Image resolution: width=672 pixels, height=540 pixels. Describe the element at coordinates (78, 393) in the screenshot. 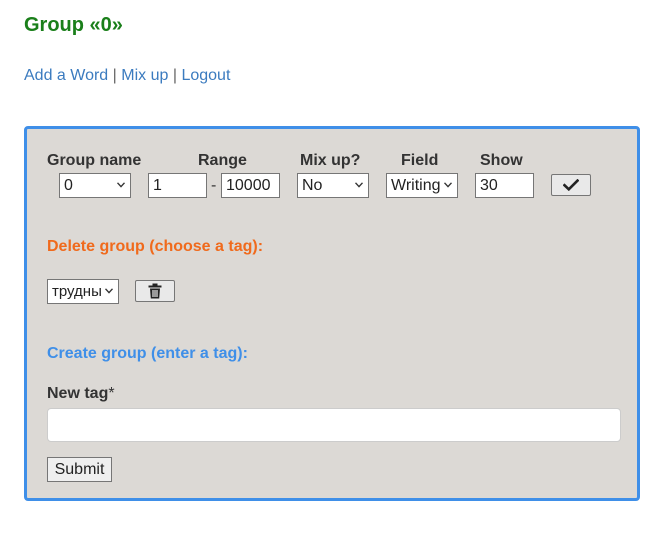

I see `new-tag-label-text: New tag` at that location.